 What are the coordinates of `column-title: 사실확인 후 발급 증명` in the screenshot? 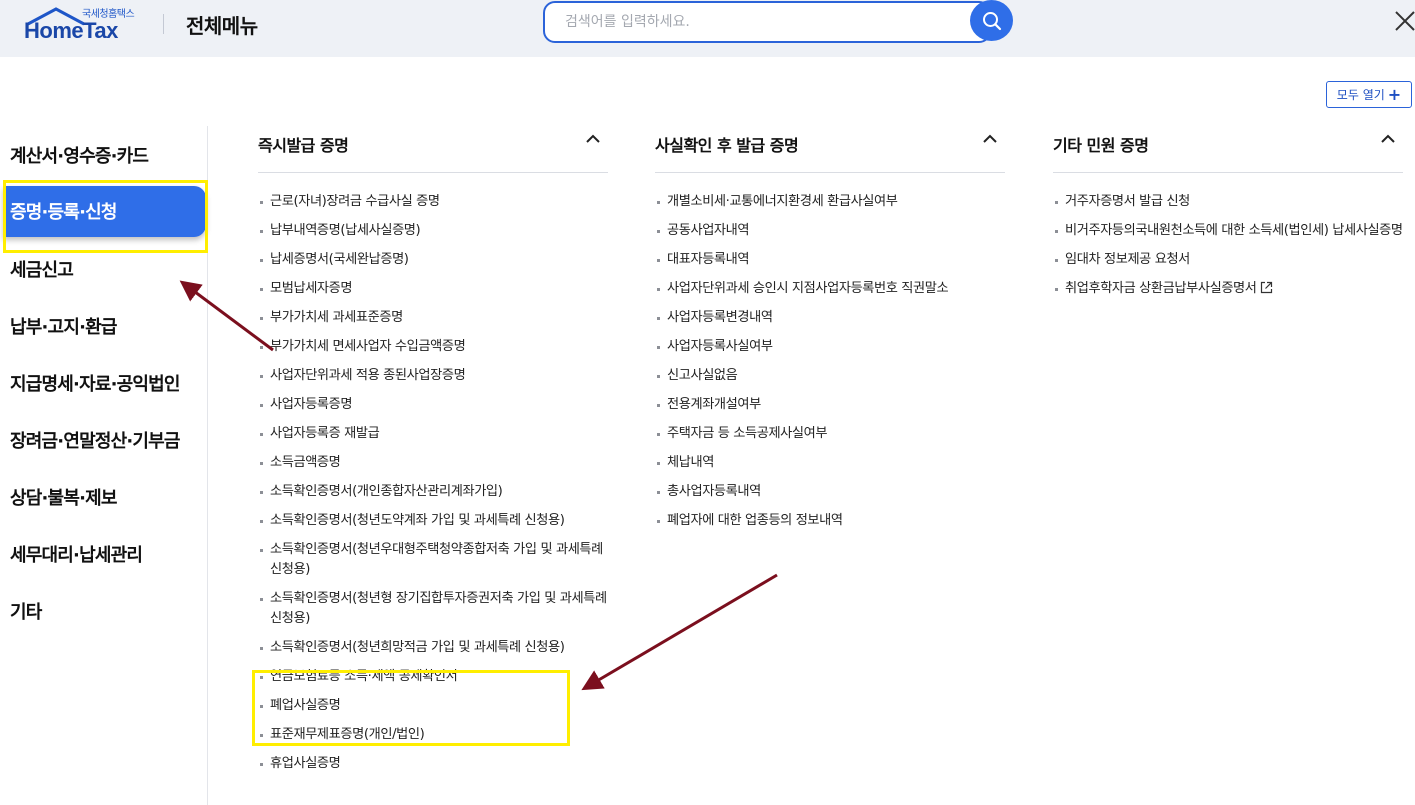 It's located at (727, 145).